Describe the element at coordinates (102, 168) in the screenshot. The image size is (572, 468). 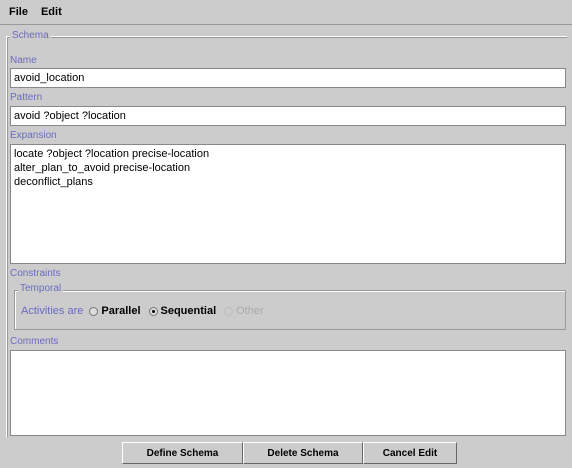
I see `expansion-line: alter_plan_to_avoid precise-location` at that location.